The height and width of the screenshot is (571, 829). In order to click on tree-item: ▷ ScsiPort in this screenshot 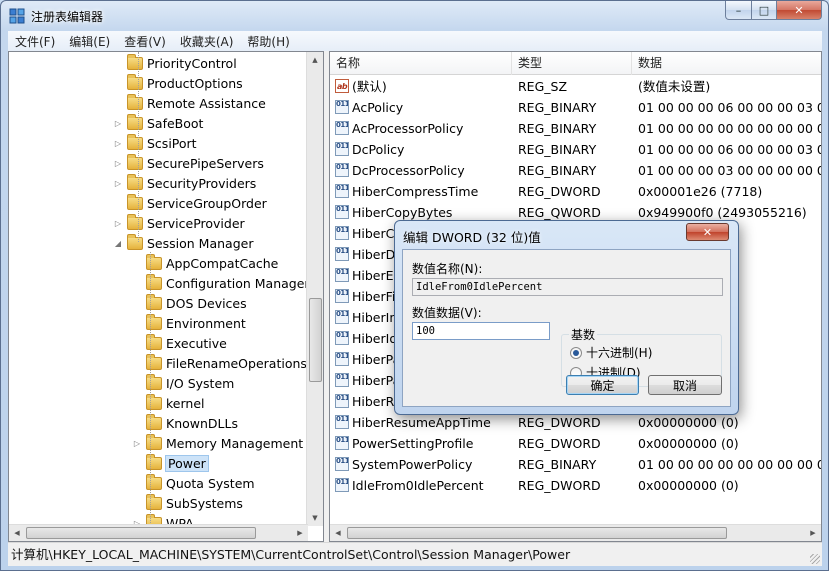, I will do `click(155, 143)`.